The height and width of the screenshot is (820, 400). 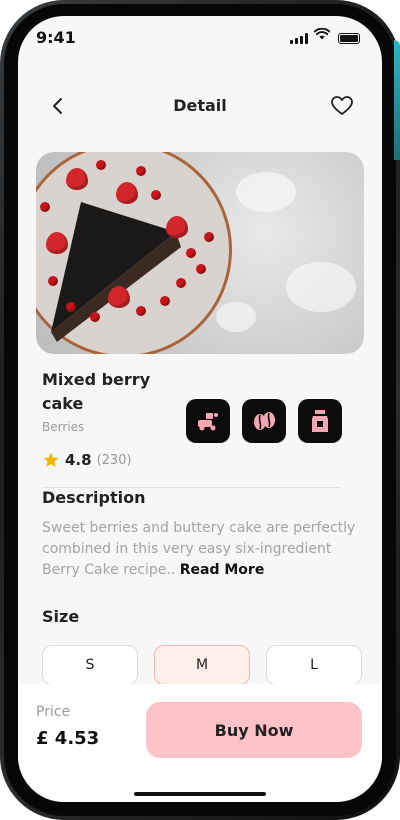 What do you see at coordinates (63, 427) in the screenshot?
I see `product-category: Berries` at bounding box center [63, 427].